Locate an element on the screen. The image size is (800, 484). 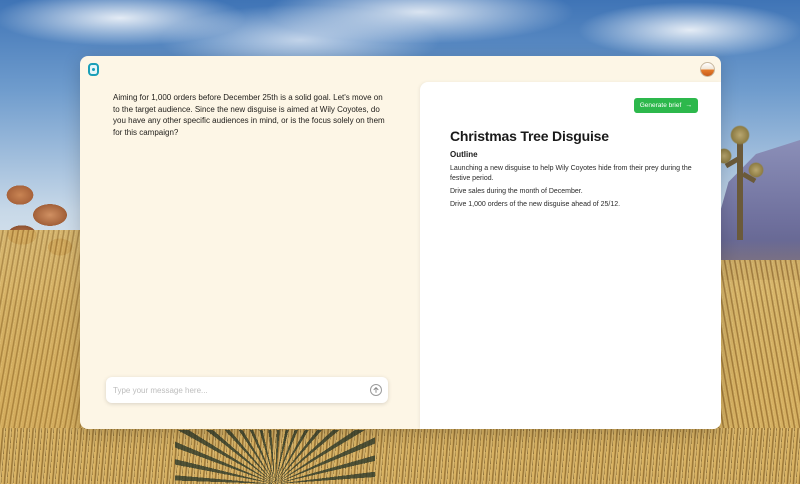
generate-brief-label: Generate brief is located at coordinates (660, 105).